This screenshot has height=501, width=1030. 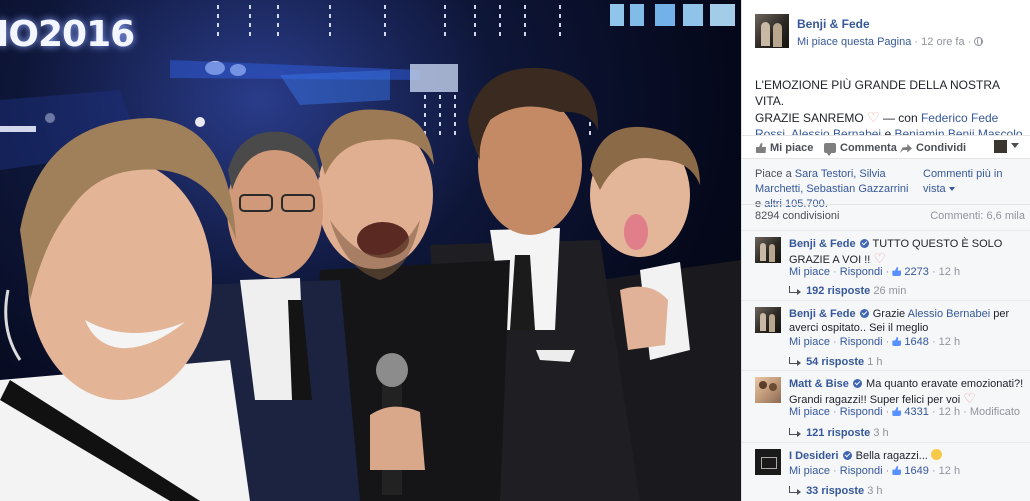 I want to click on like-page-link: Mi piace questa Pagina, so click(x=854, y=42).